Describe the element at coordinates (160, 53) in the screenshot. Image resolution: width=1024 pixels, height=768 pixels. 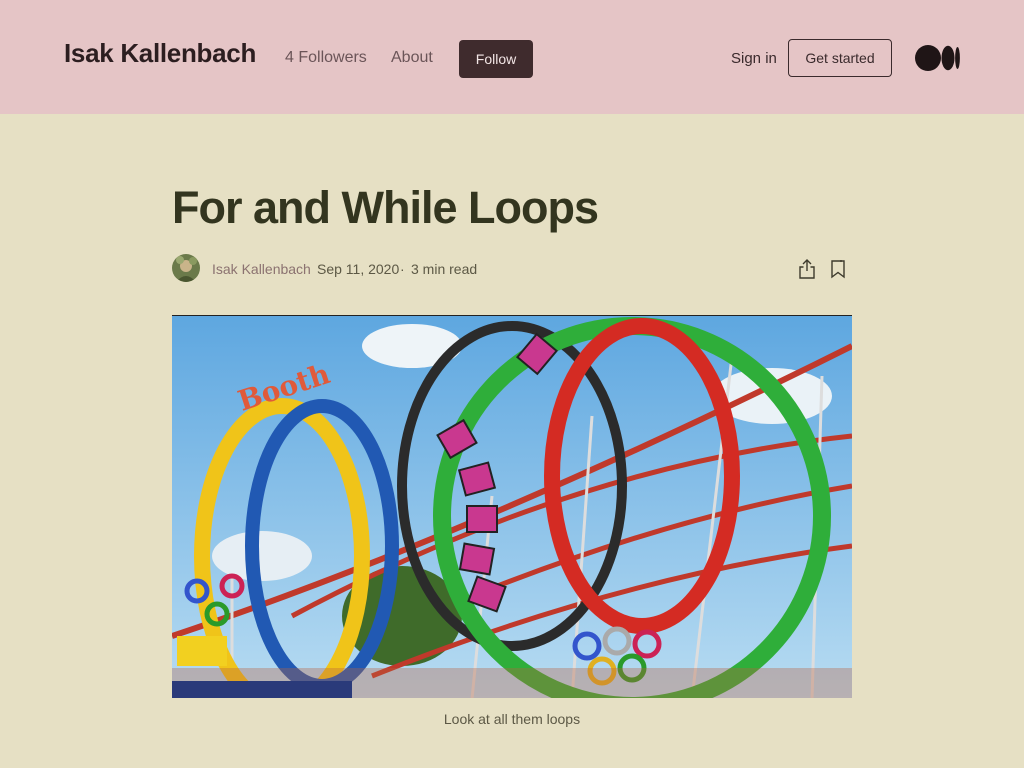
I see `publication-name: Isak Kallenbach` at that location.